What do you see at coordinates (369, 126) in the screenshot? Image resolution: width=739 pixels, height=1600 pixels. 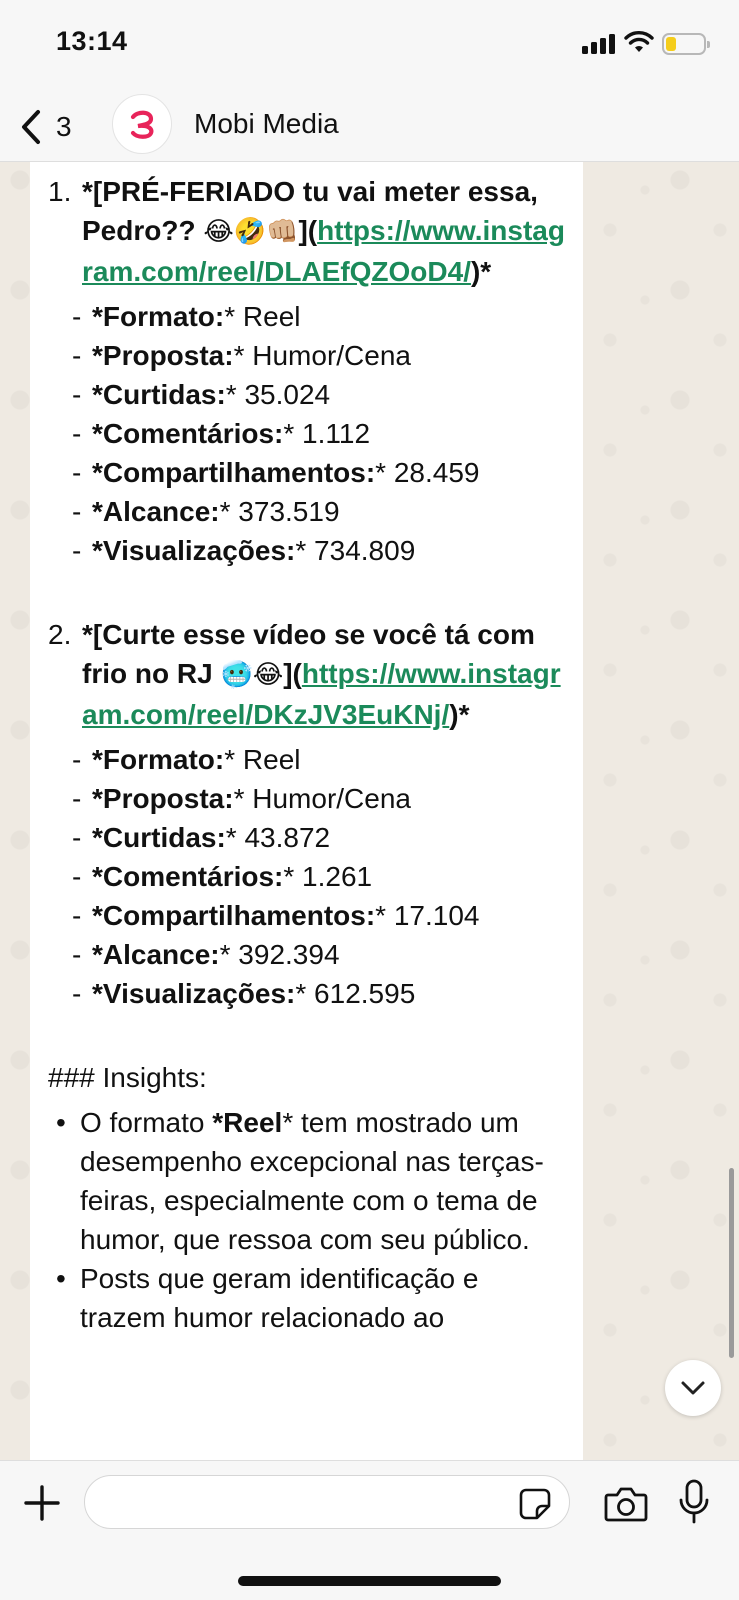 I see `chat-header: 3 Mobi Media` at bounding box center [369, 126].